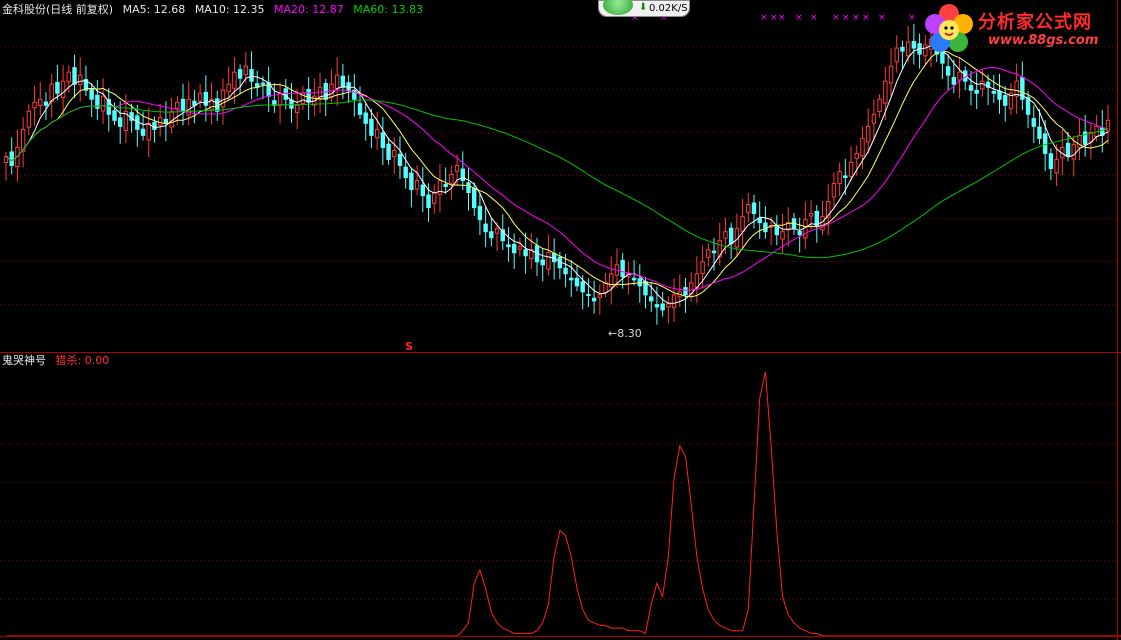 The image size is (1121, 640). Describe the element at coordinates (1035, 22) in the screenshot. I see `logo-title: 分析家公式网` at that location.